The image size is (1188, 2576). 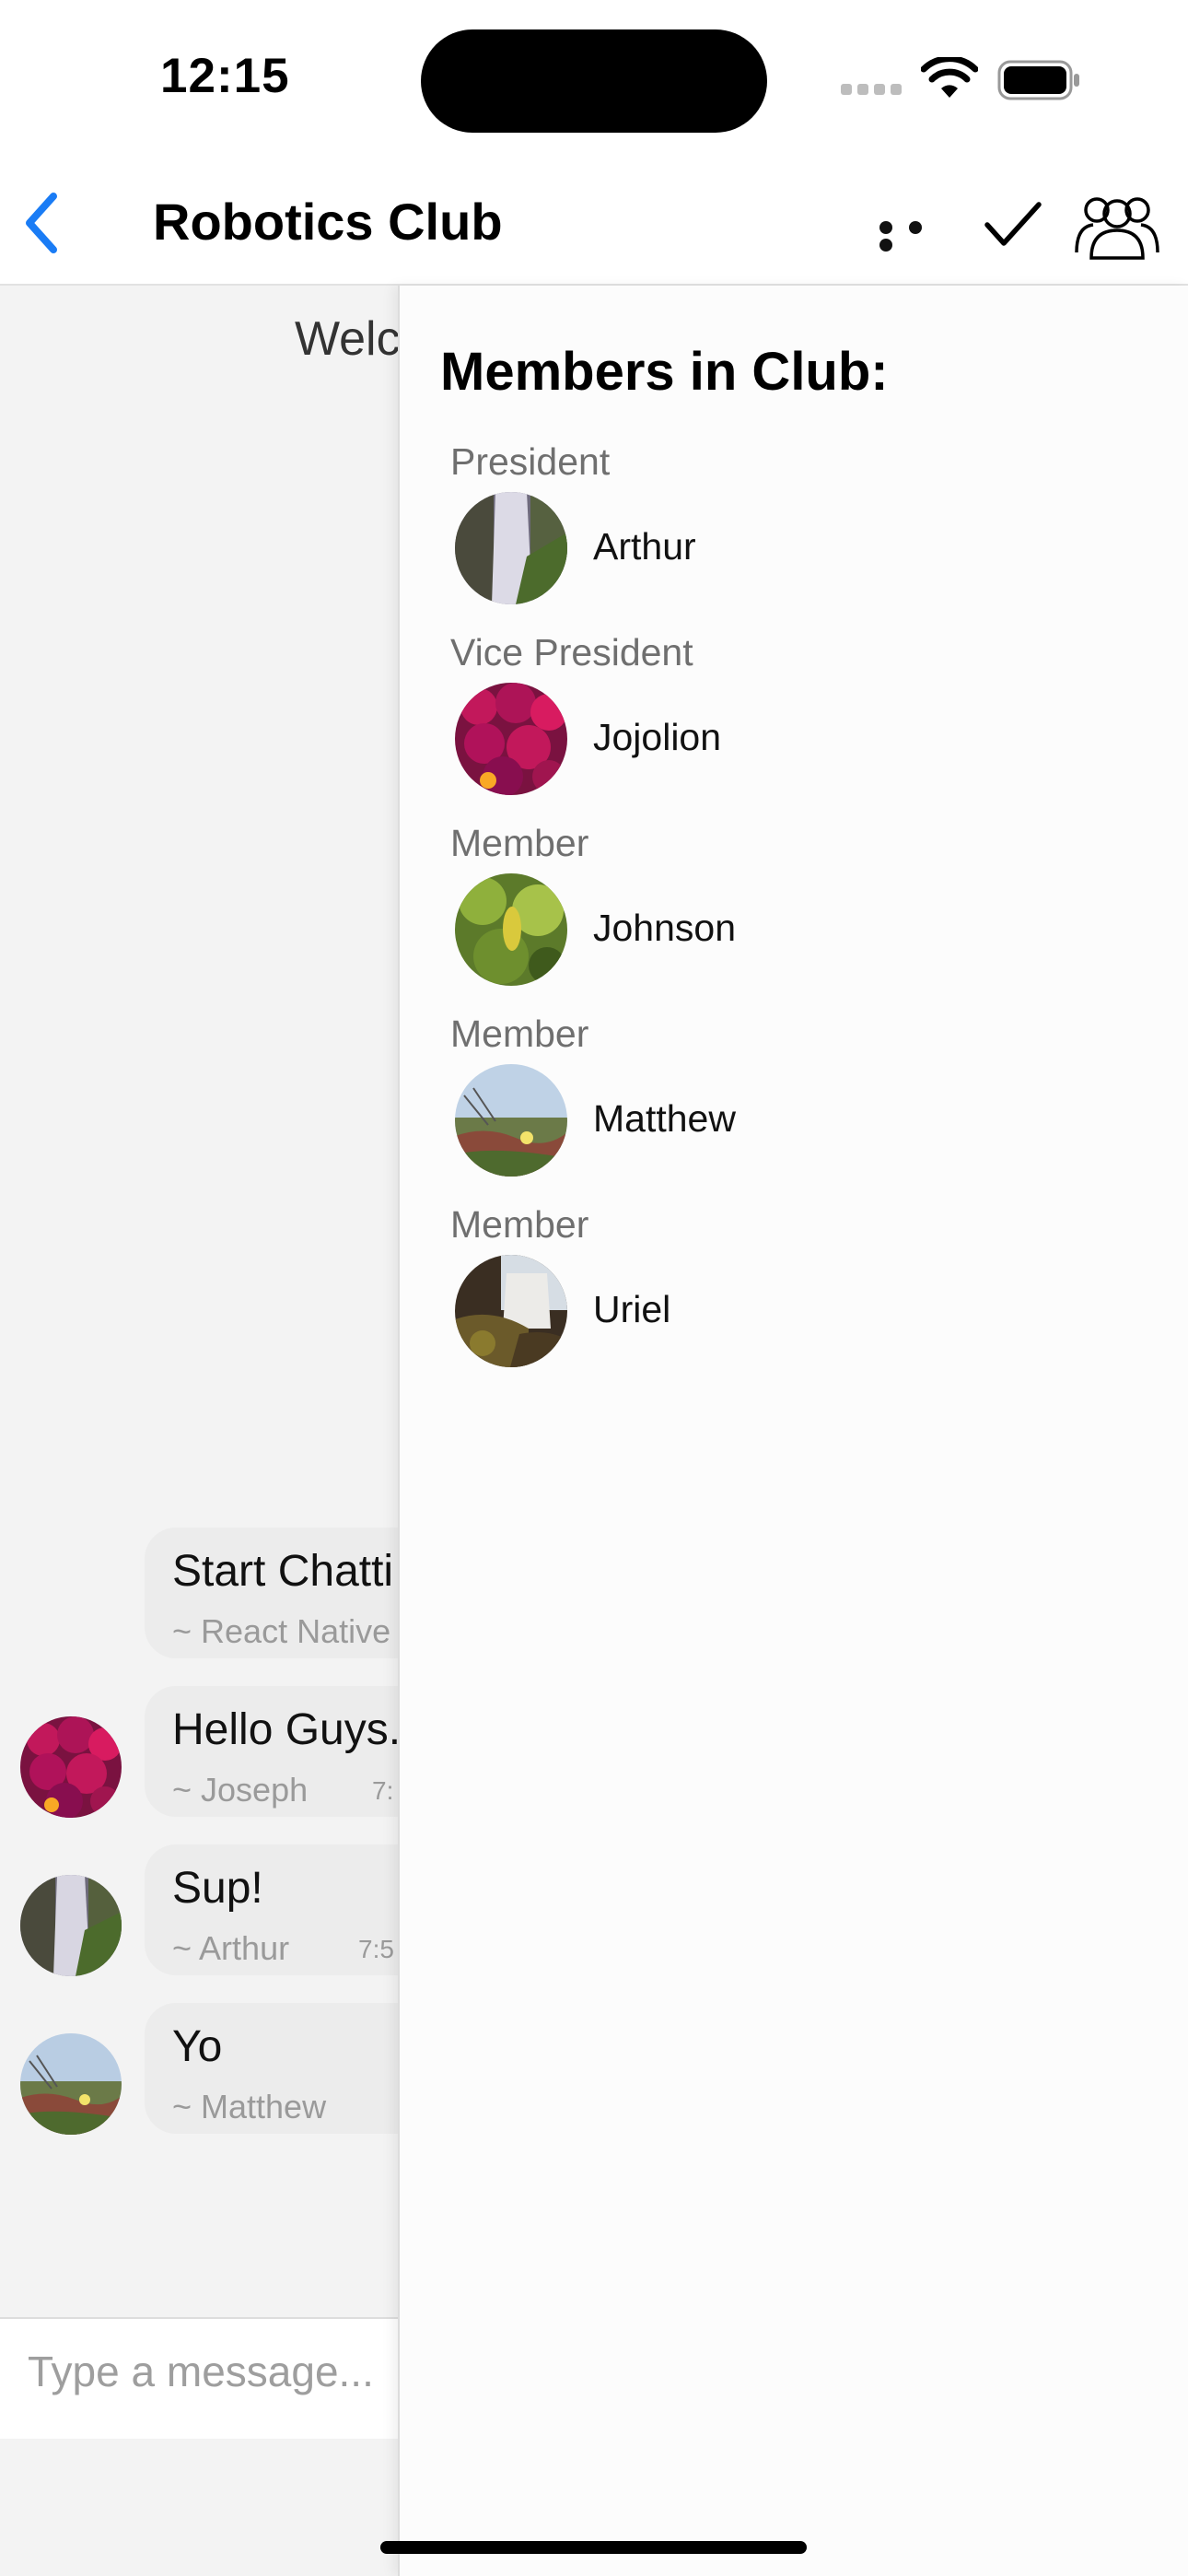 I want to click on message-text: Sup!, so click(x=218, y=1888).